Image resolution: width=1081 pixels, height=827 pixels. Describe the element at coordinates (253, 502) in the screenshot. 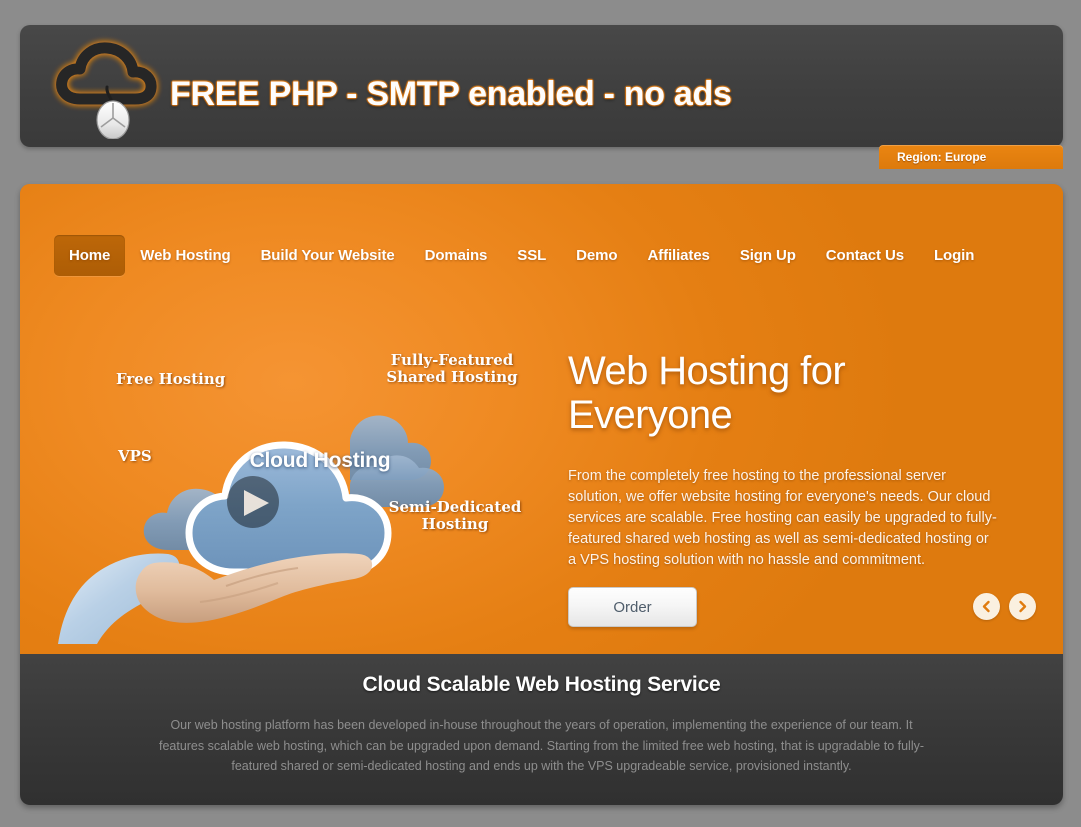

I see `play-button-icon` at that location.